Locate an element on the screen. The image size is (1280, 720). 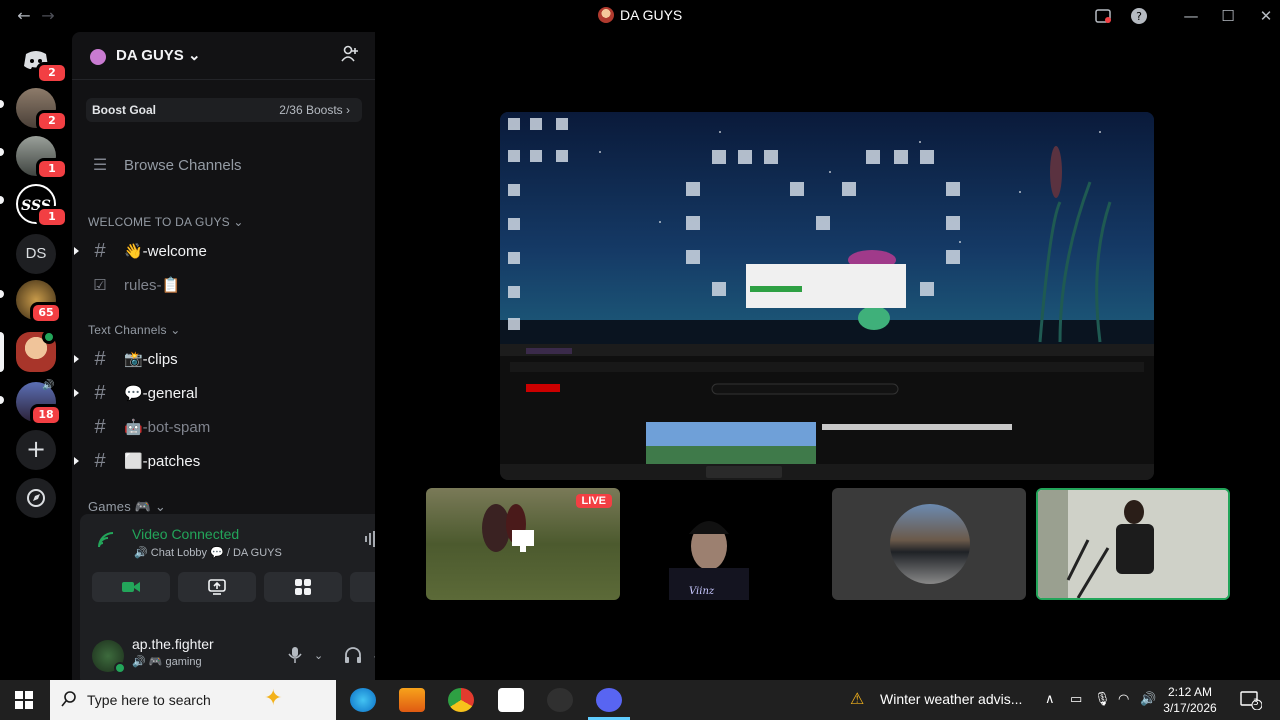
ghosts-server-icon: 65 is located at coordinates (39, 302).